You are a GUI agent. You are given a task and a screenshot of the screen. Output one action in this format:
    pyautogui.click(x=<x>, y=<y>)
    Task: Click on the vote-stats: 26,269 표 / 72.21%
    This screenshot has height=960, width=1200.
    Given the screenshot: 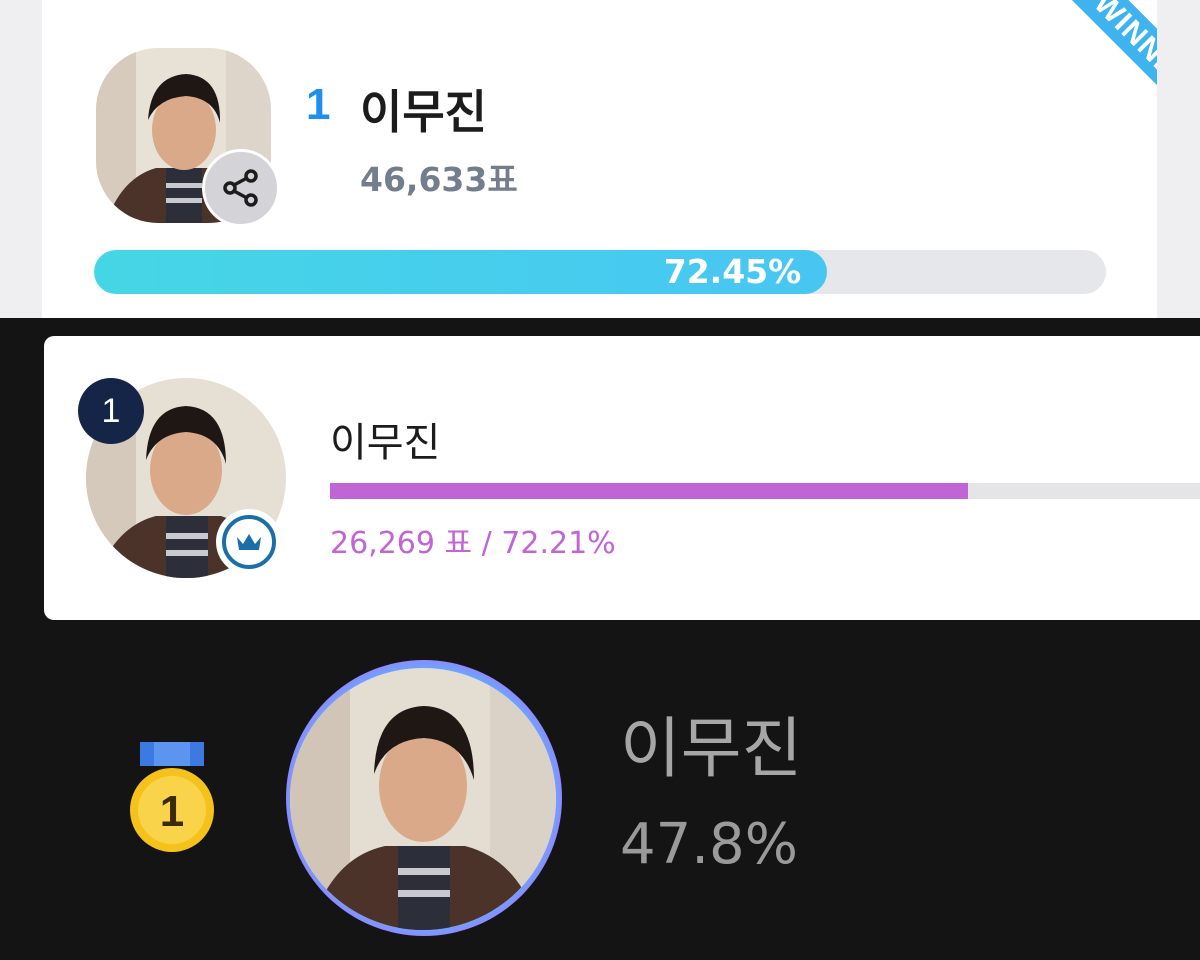 What is the action you would take?
    pyautogui.click(x=473, y=543)
    